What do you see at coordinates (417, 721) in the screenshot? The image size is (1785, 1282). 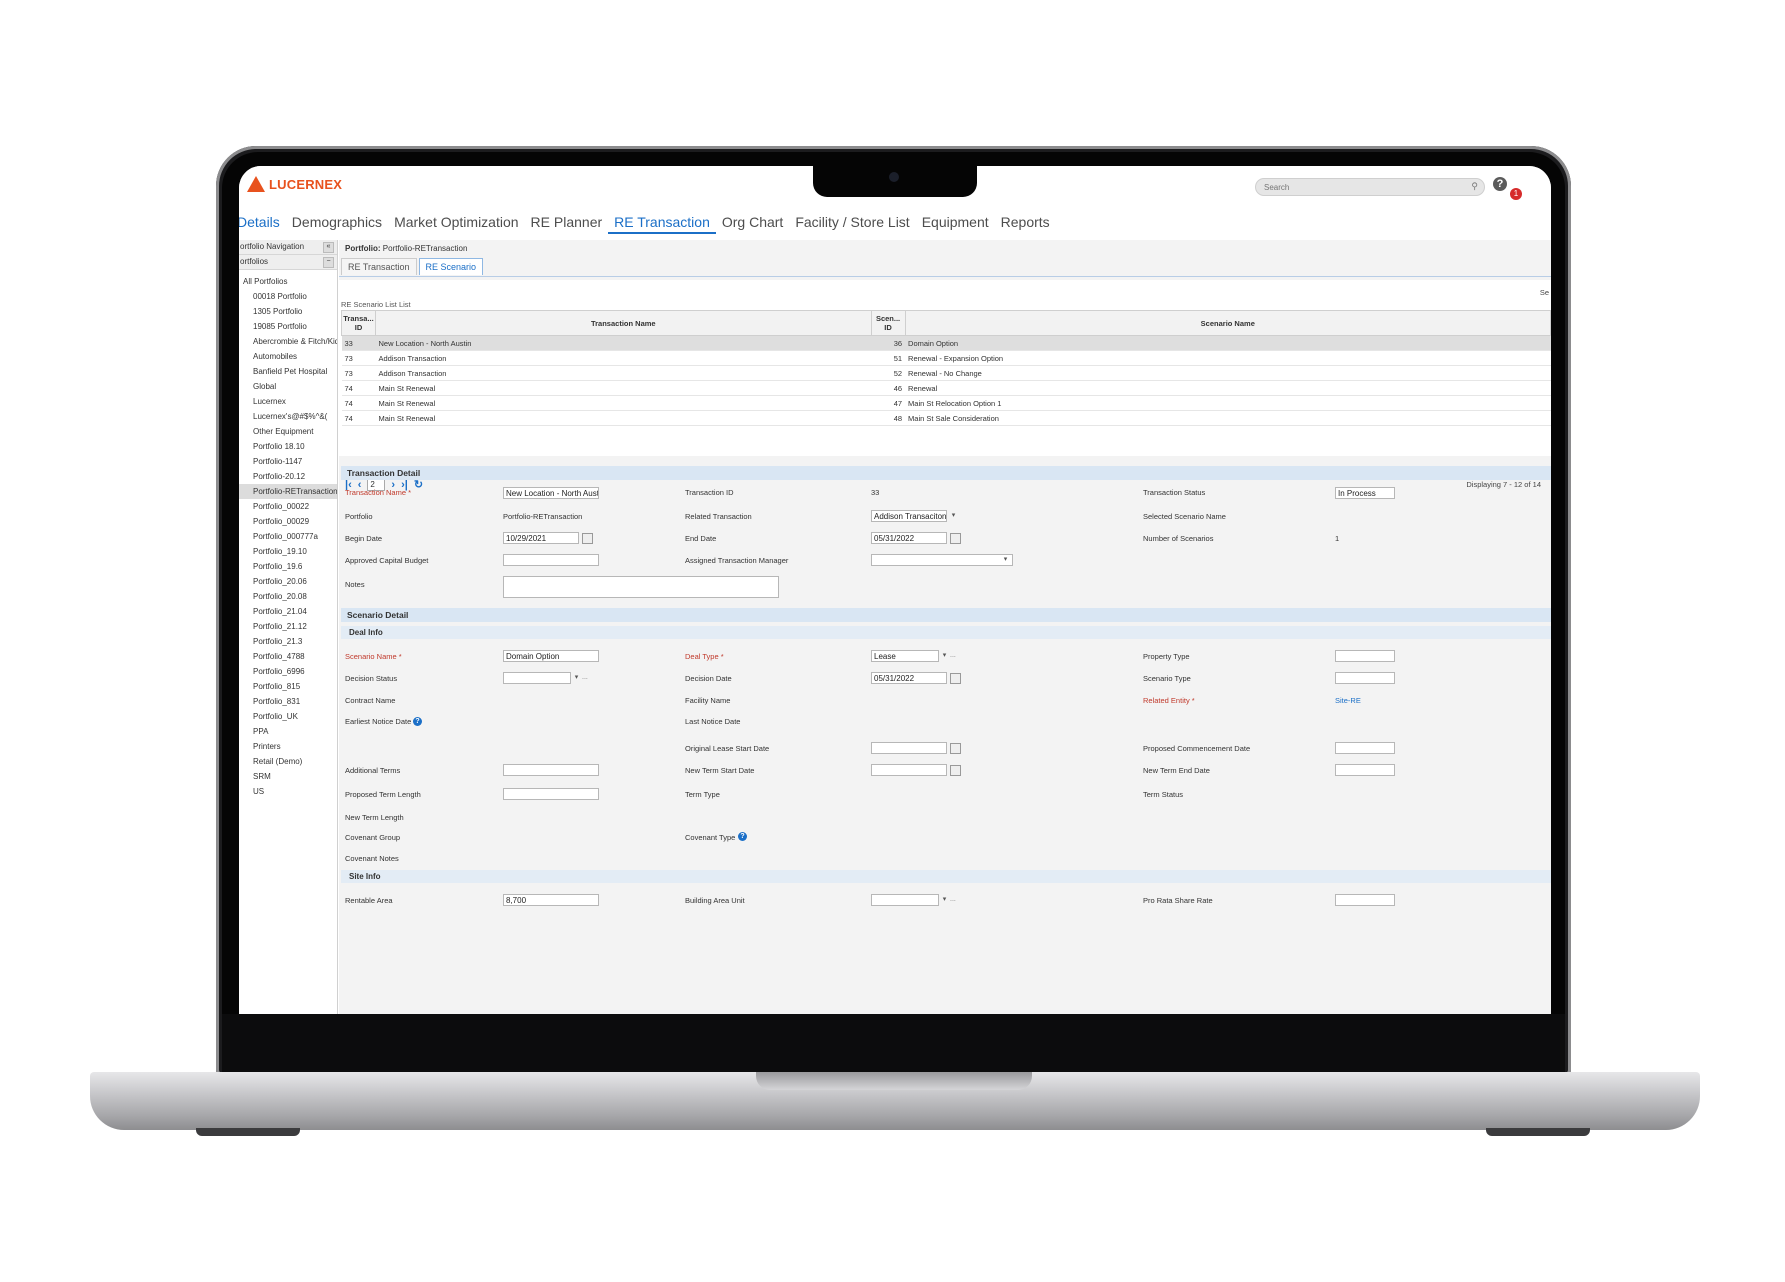 I see `earliest-notice-info-icon: ?` at bounding box center [417, 721].